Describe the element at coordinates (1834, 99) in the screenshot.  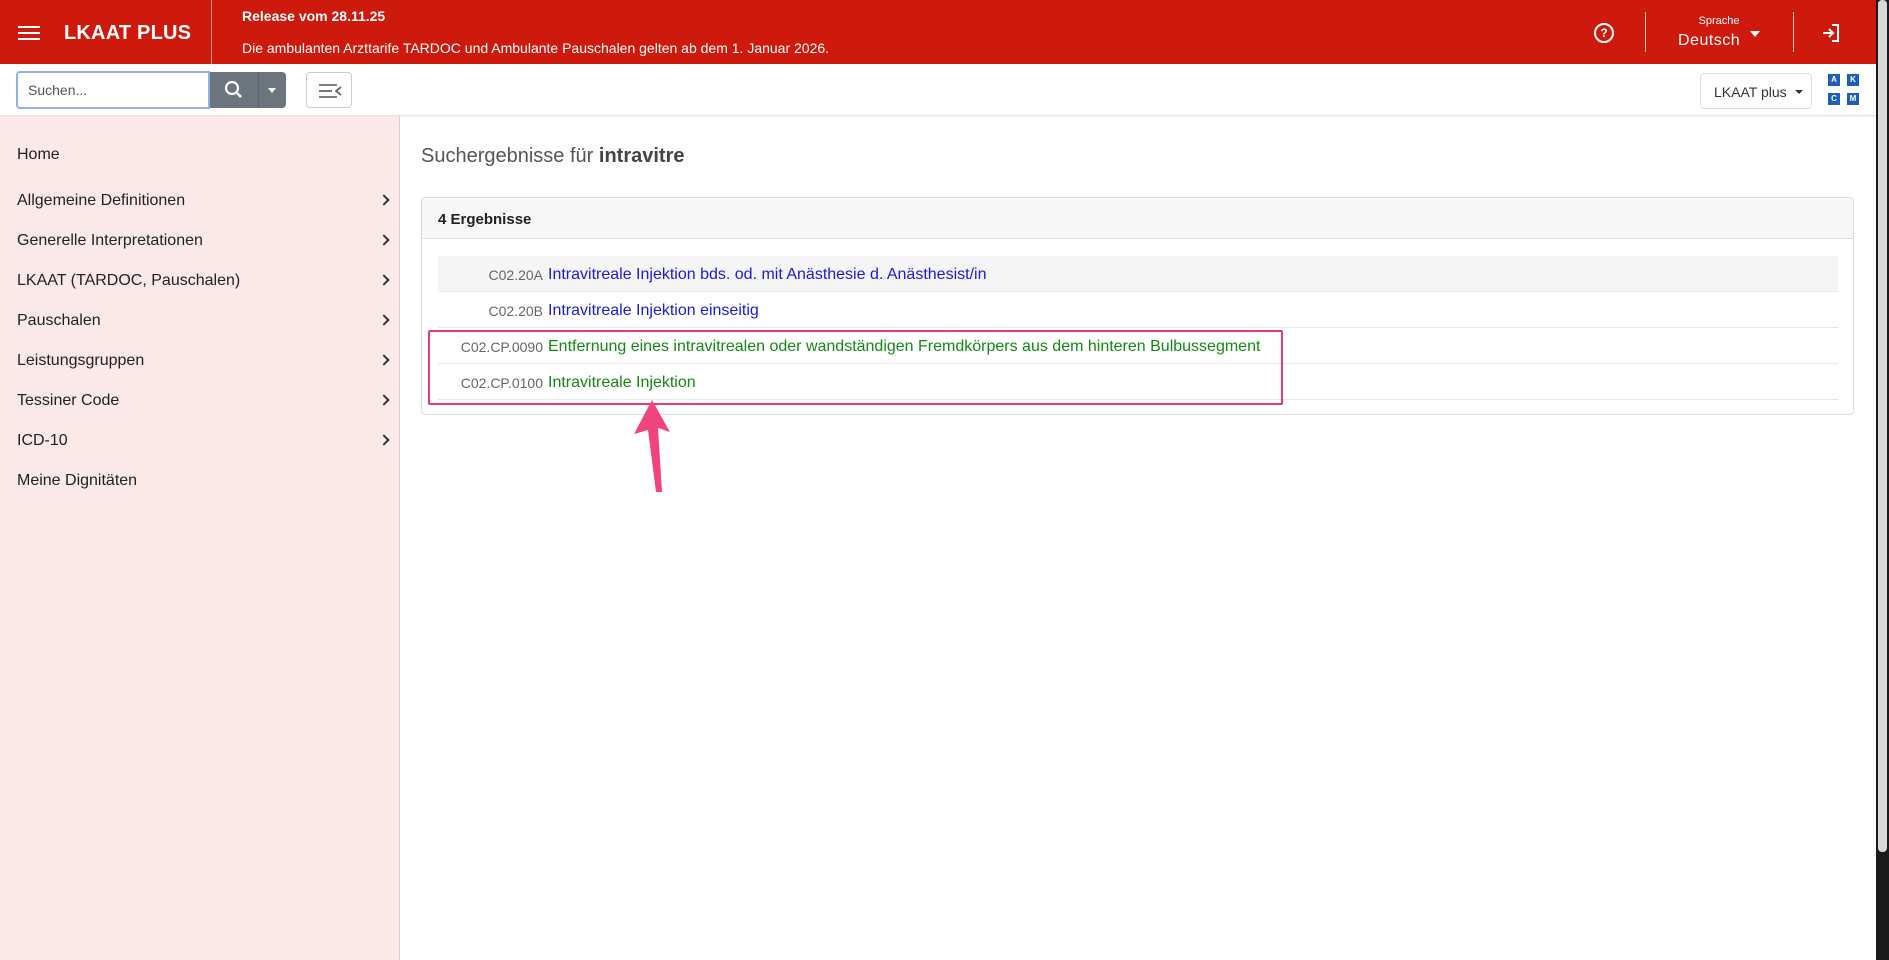
I see `akcm-letter: C` at that location.